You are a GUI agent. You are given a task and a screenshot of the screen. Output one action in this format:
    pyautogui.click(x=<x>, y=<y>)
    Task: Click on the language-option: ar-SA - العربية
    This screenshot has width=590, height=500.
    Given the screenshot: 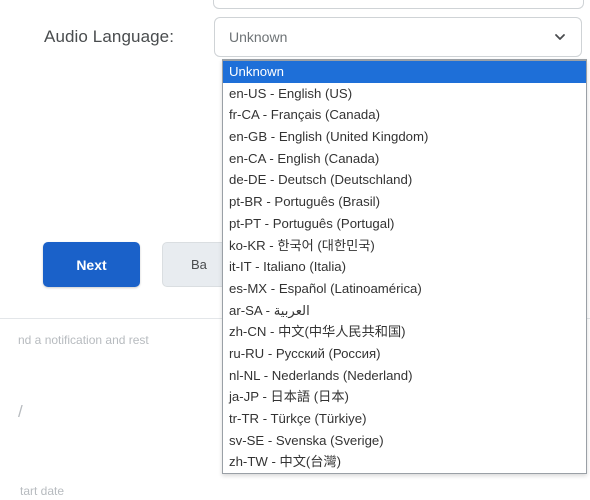 What is the action you would take?
    pyautogui.click(x=404, y=311)
    